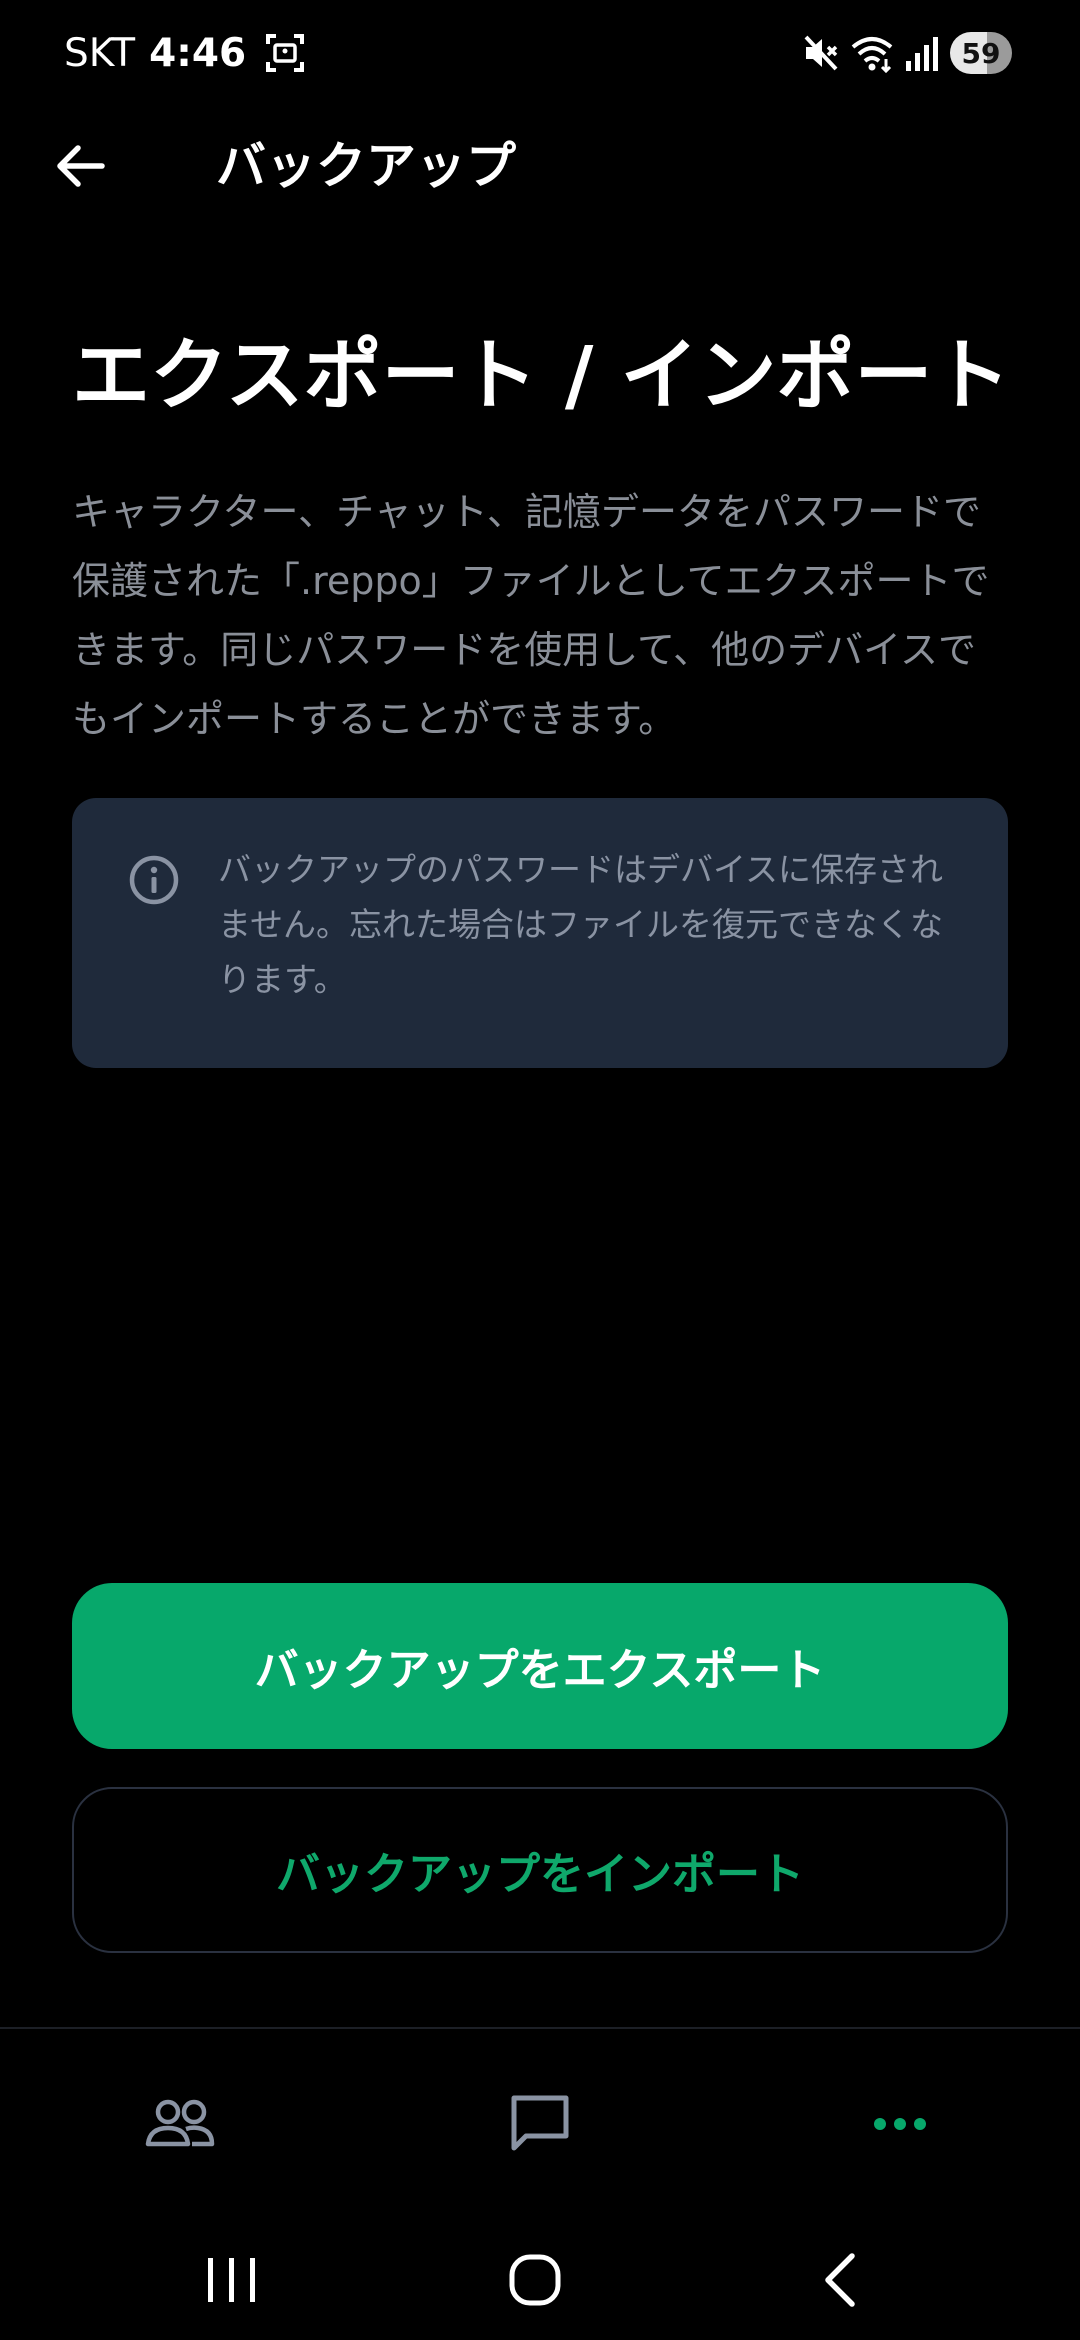 This screenshot has height=2340, width=1080. I want to click on nav-item-more, so click(900, 2124).